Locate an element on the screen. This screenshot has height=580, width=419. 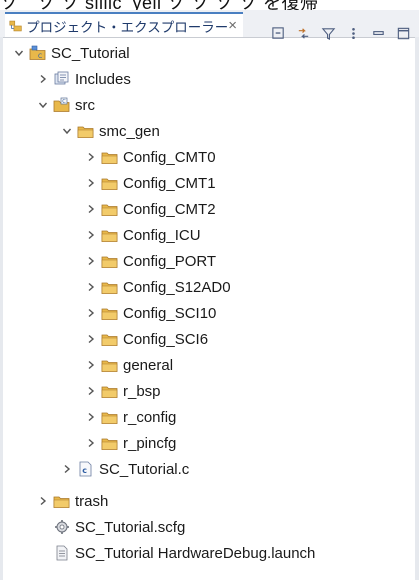
includes-icon is located at coordinates (62, 79).